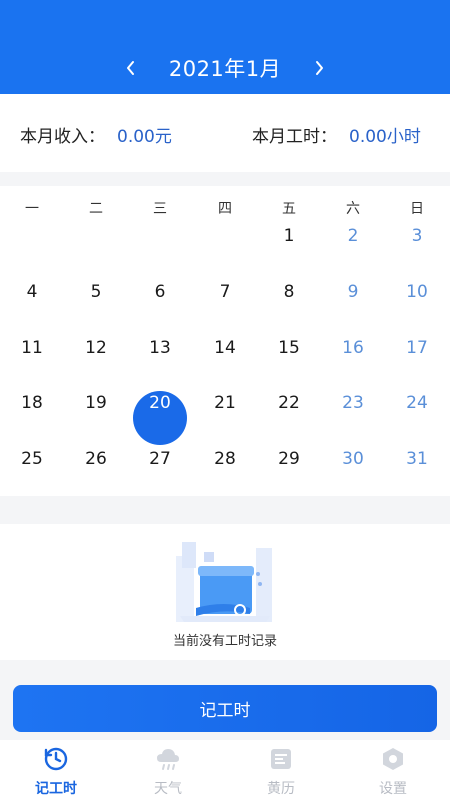 The image size is (450, 800). What do you see at coordinates (62, 137) in the screenshot?
I see `income-label: 本月收入：` at bounding box center [62, 137].